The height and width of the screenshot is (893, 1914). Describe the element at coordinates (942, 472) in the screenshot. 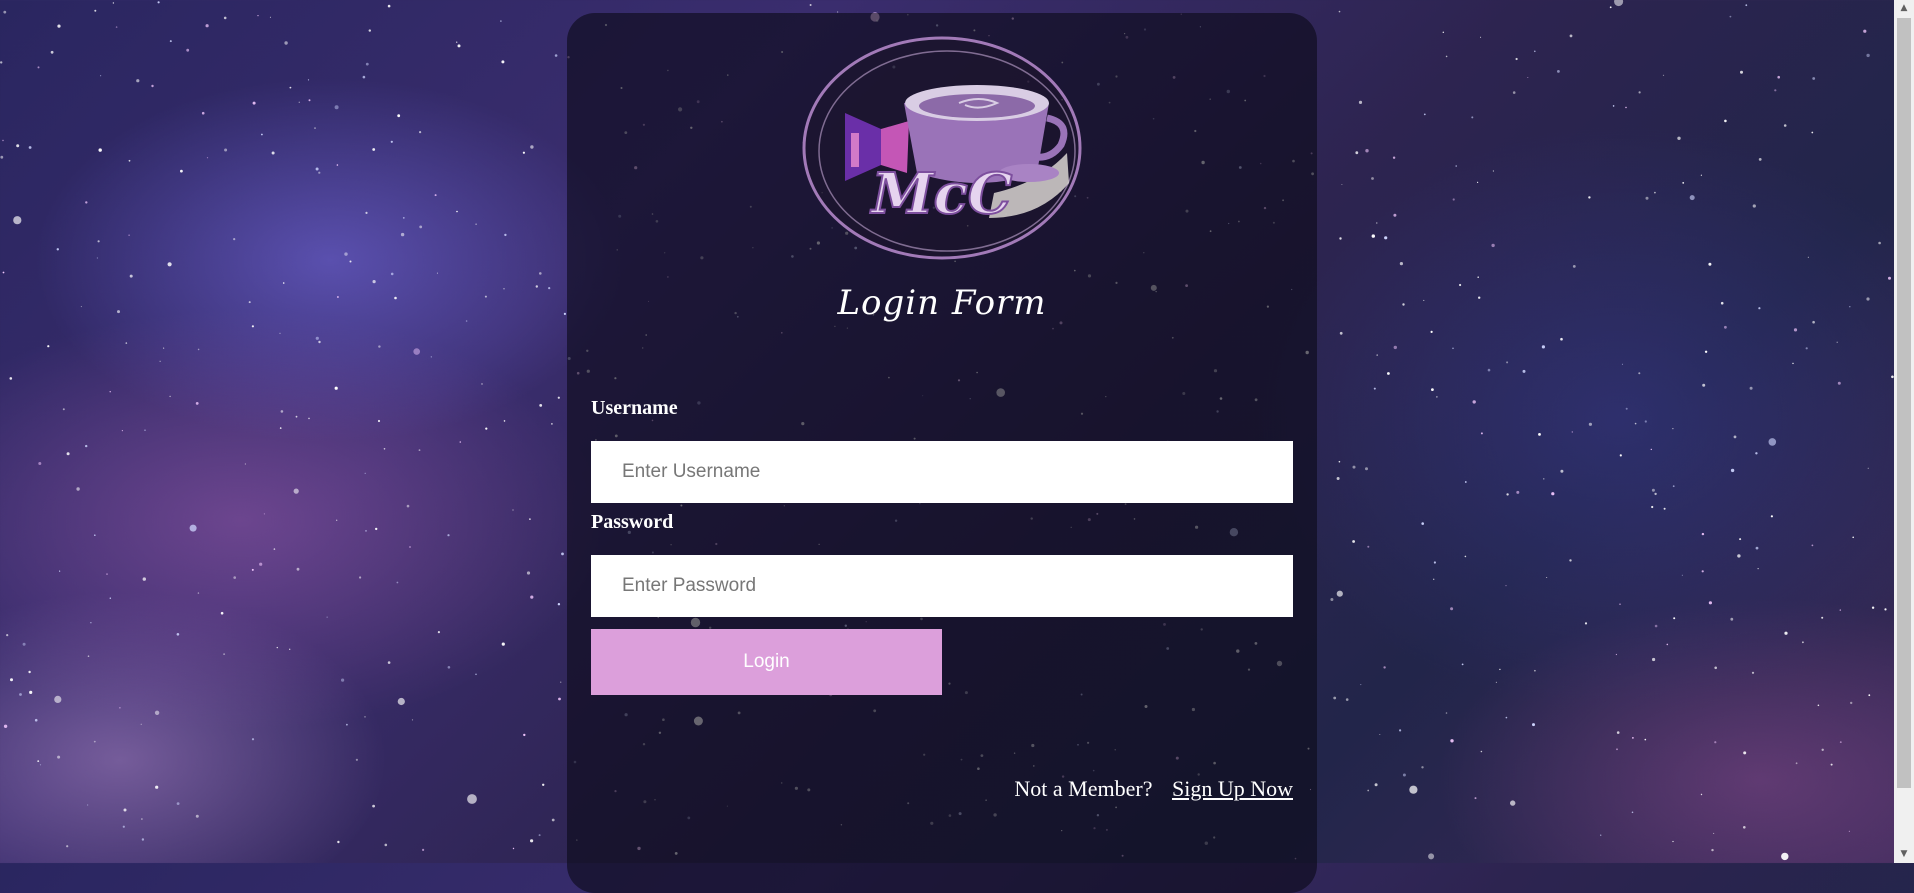

I see `username-input` at that location.